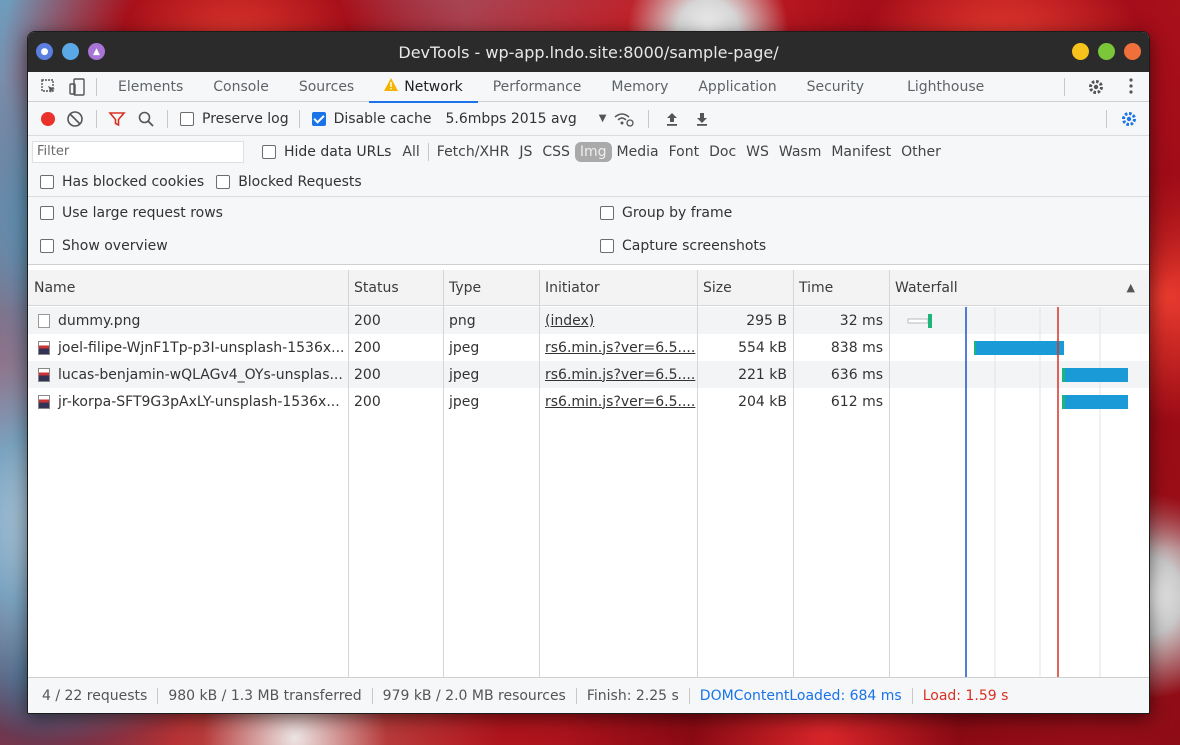 The image size is (1180, 745). Describe the element at coordinates (624, 119) in the screenshot. I see `network-conditions-icon` at that location.